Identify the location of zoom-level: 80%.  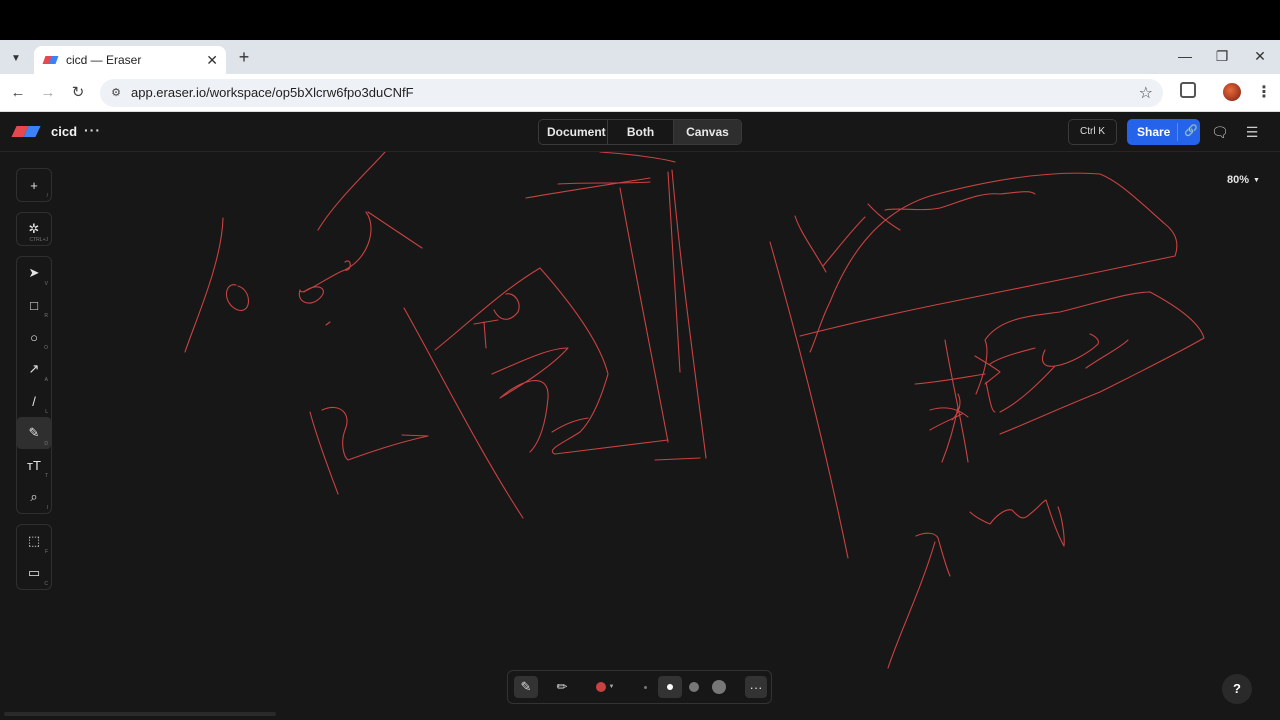
(1238, 180).